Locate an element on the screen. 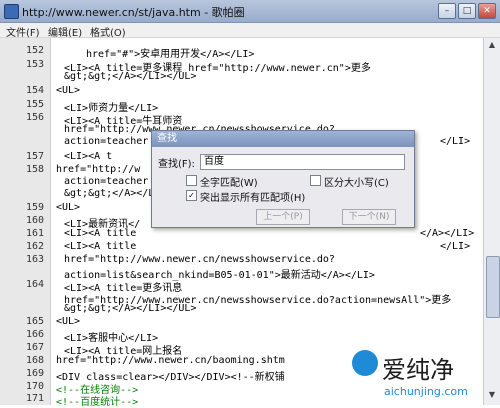 This screenshot has width=500, height=408. line-number: 152 is located at coordinates (34, 50).